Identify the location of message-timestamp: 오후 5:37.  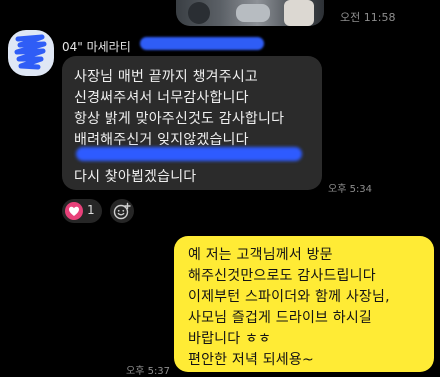
(148, 371).